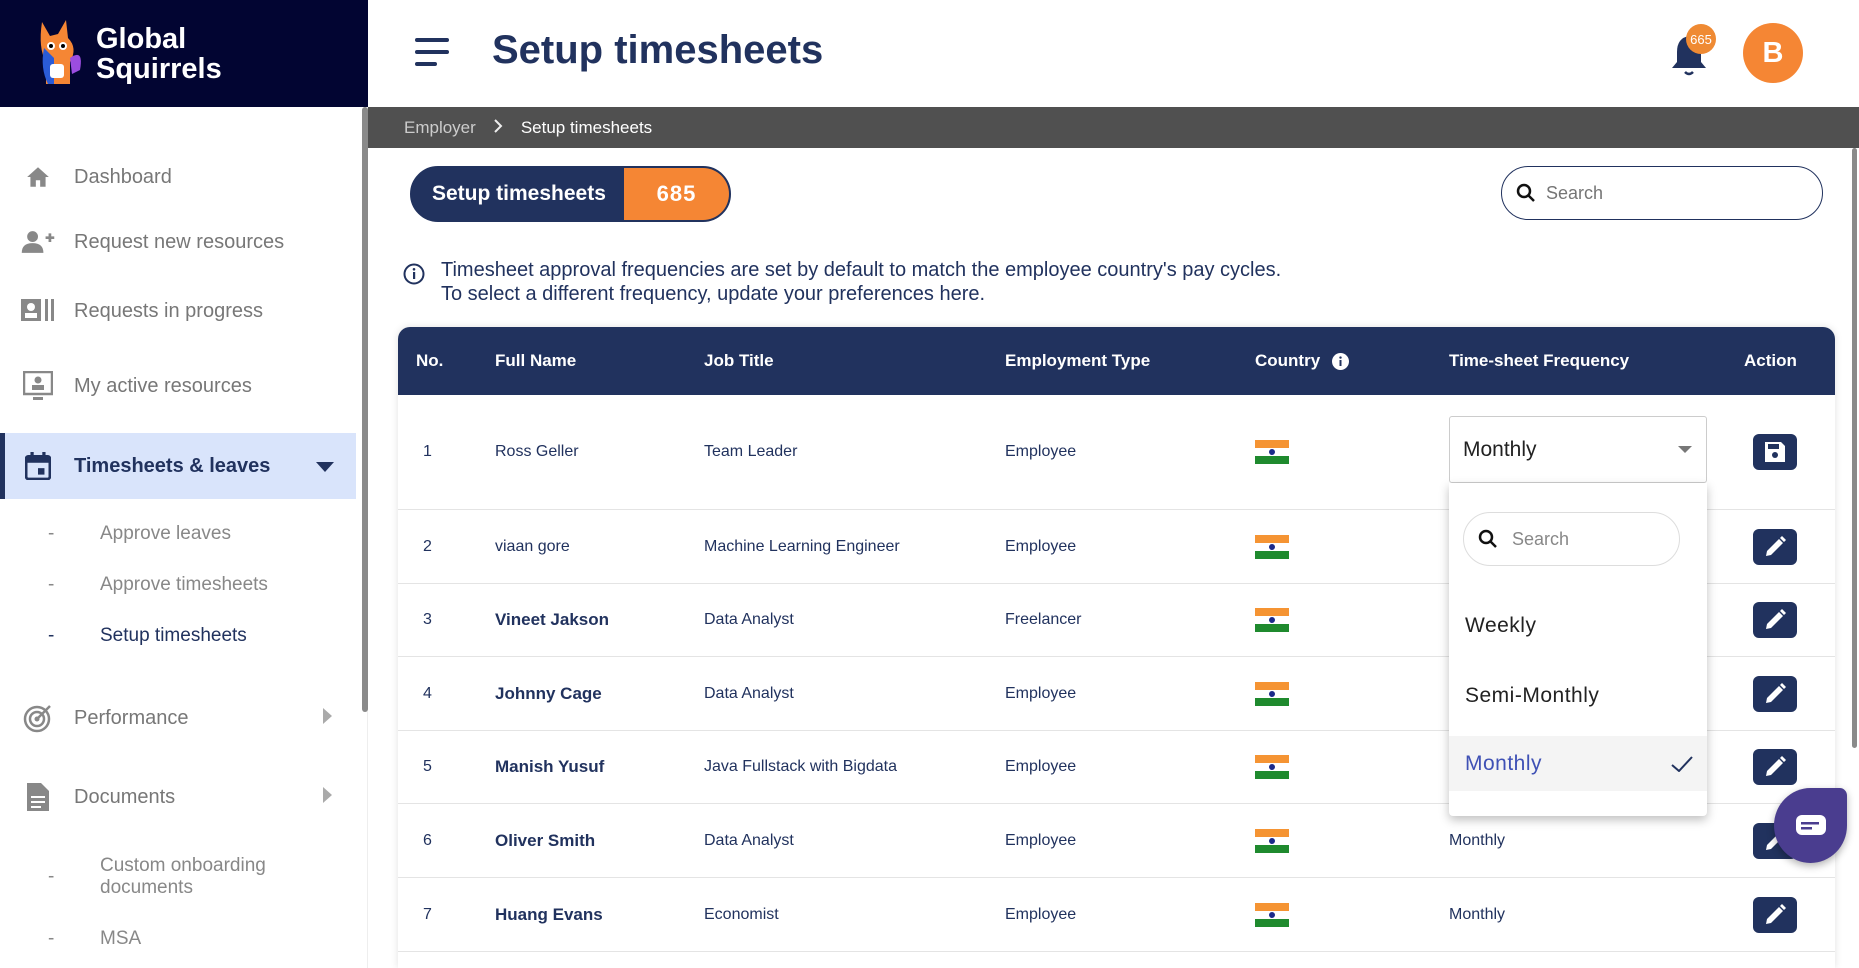 Image resolution: width=1859 pixels, height=968 pixels. Describe the element at coordinates (1578, 449) in the screenshot. I see `frequency-select: Monthly` at that location.